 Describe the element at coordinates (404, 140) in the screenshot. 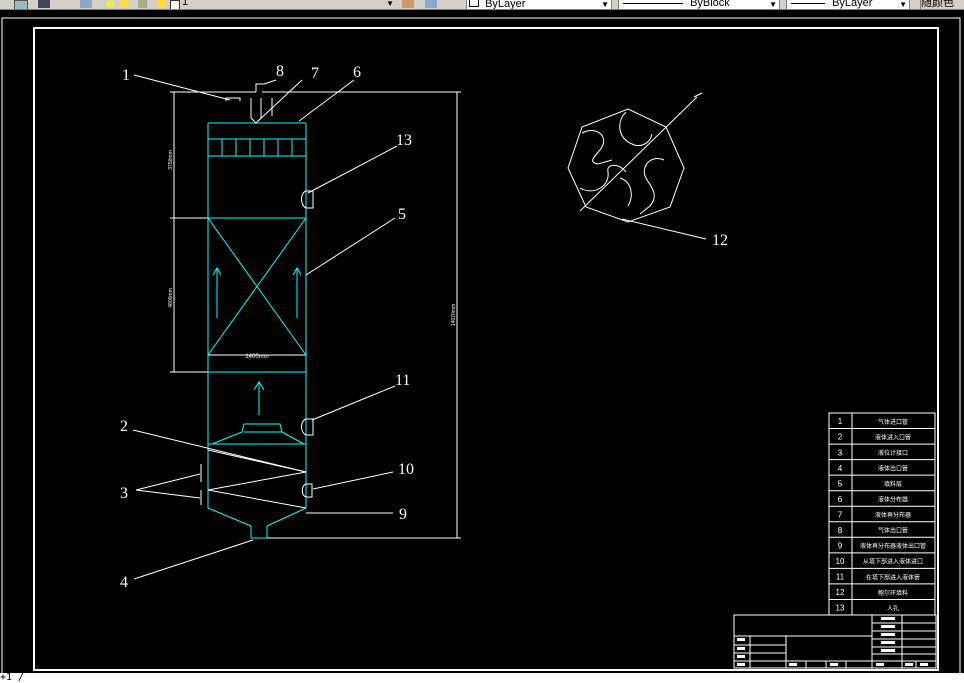

I see `callout-13: 13` at that location.